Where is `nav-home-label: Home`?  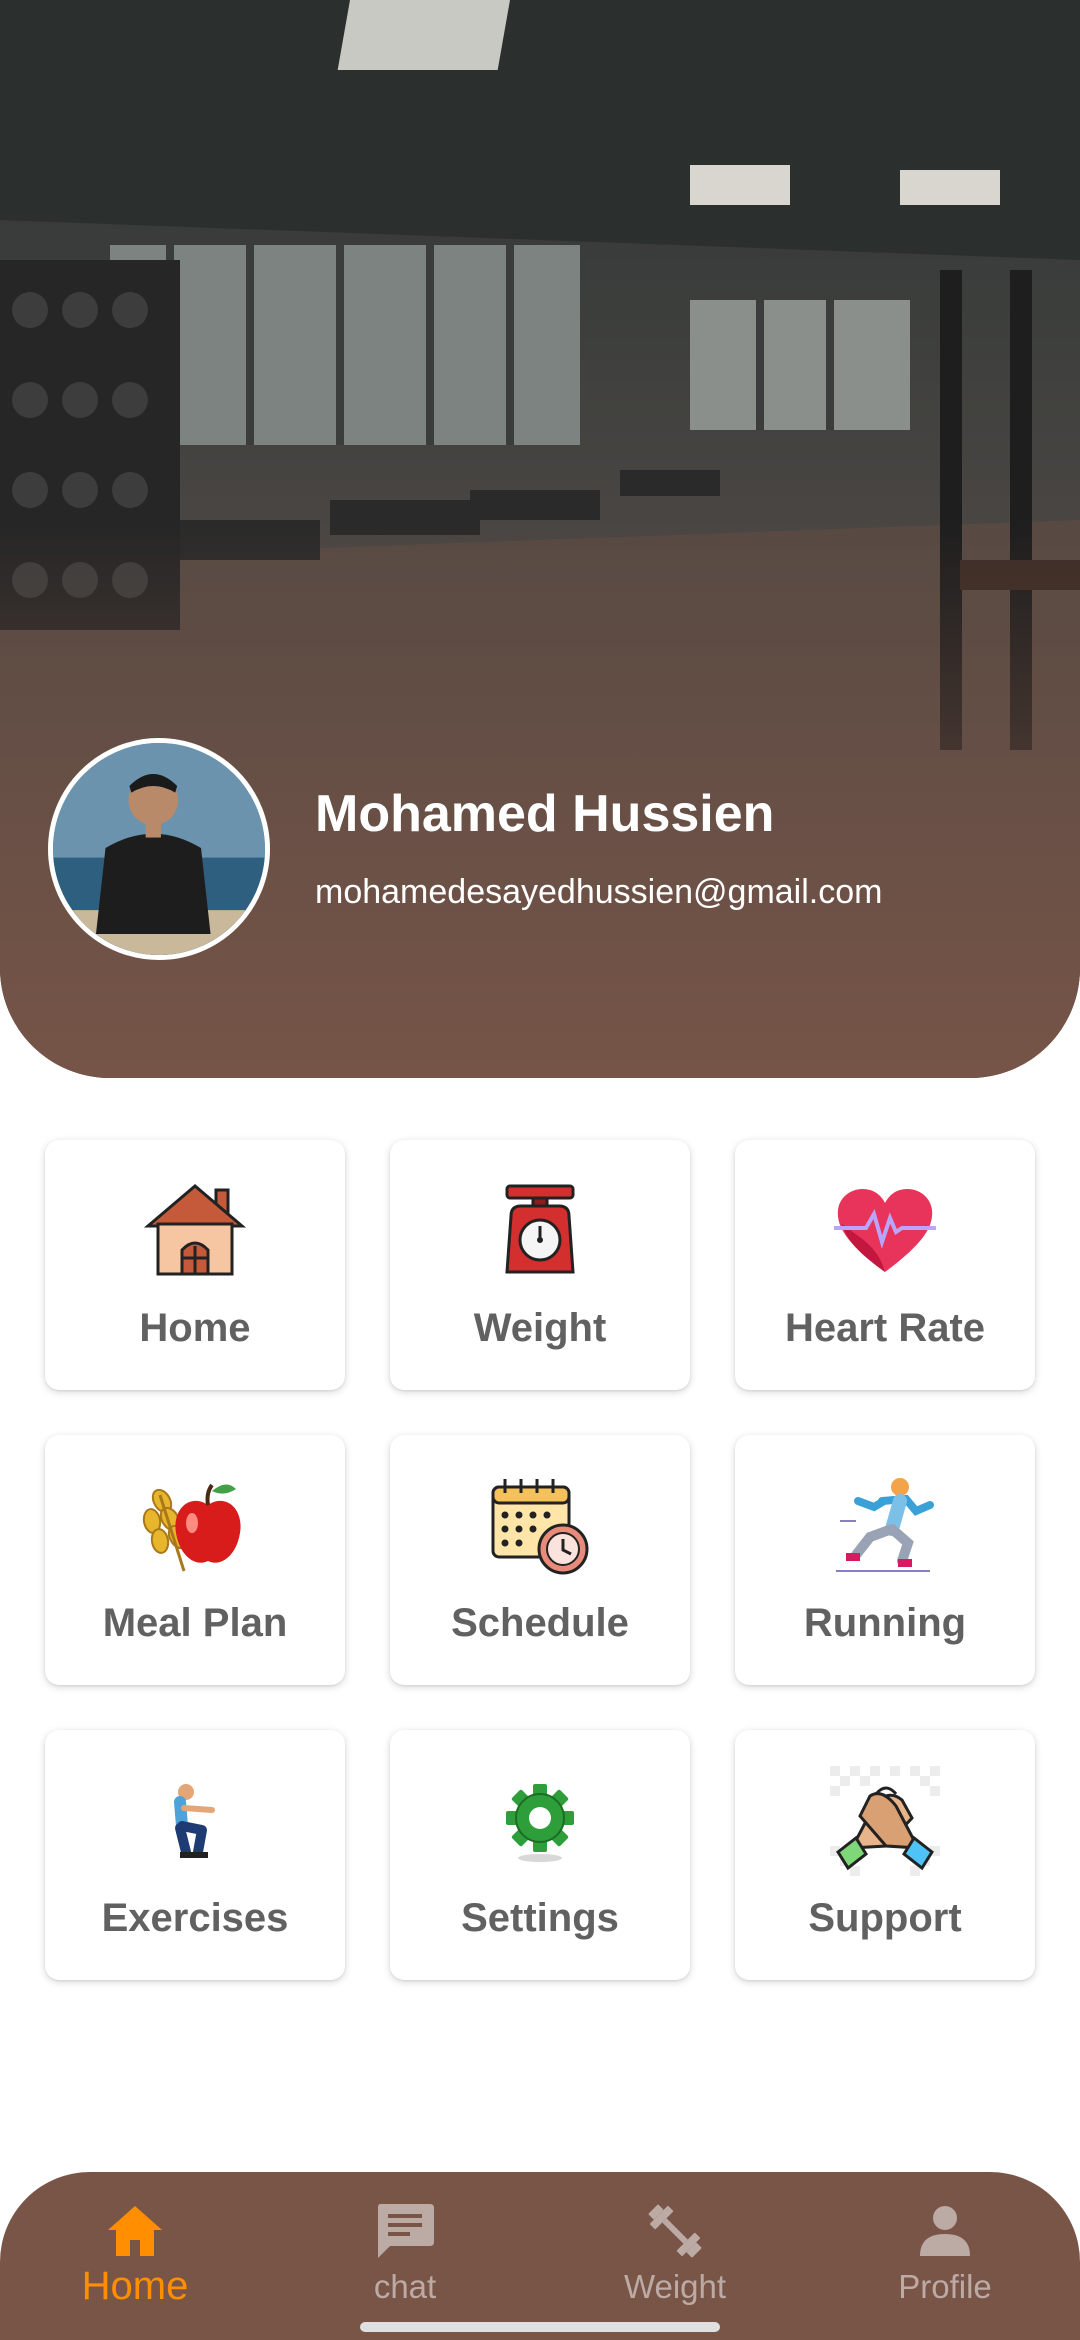 nav-home-label: Home is located at coordinates (135, 2286).